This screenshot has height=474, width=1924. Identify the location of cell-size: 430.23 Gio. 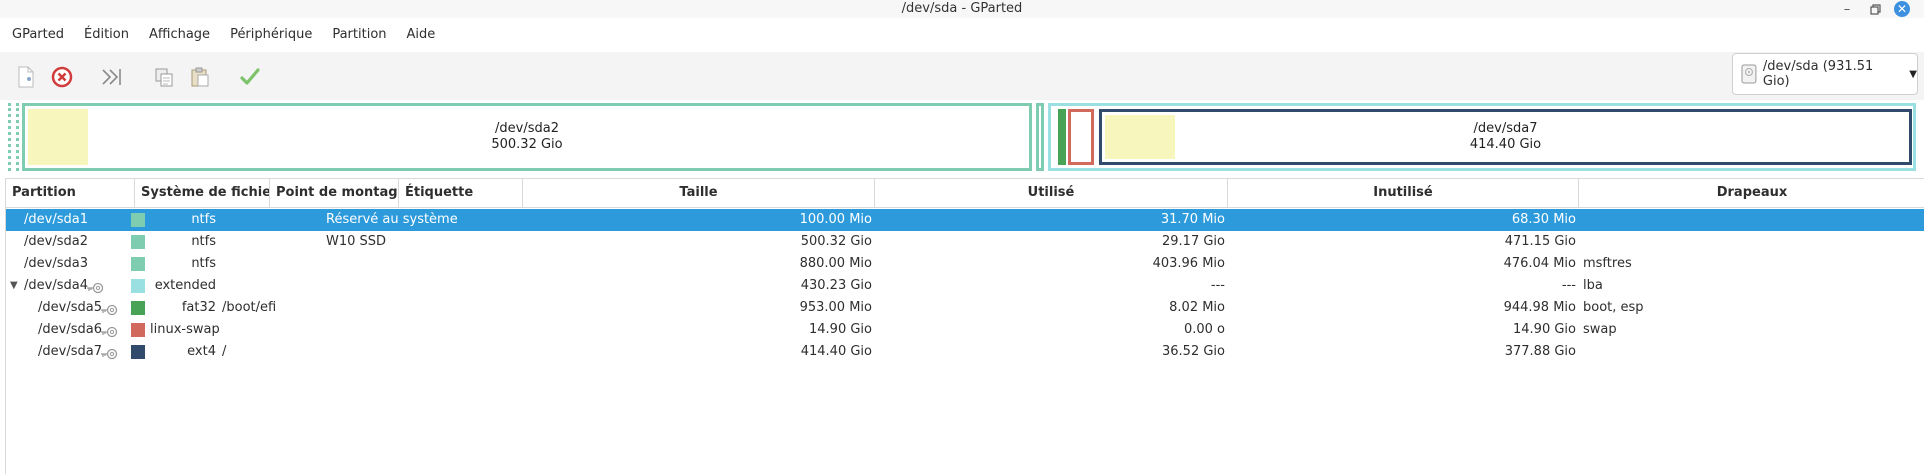
(836, 285).